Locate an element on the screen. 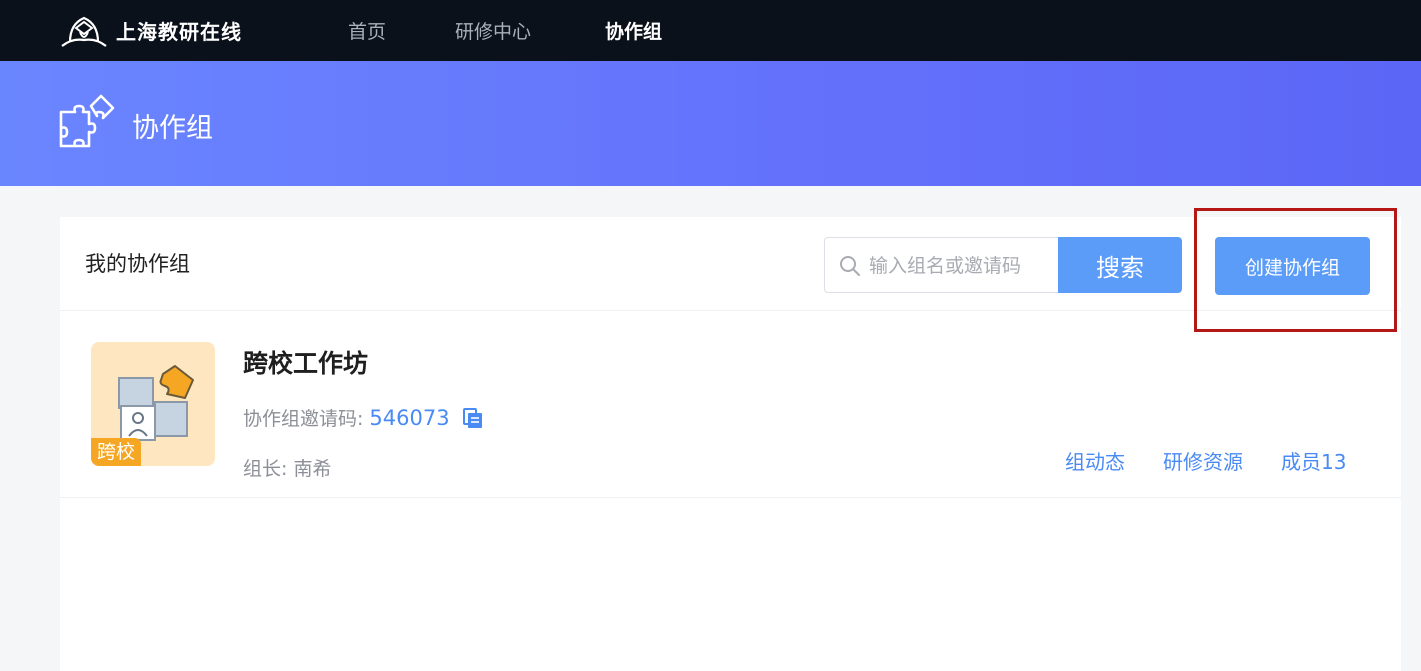  group-name: 跨校工作坊 is located at coordinates (305, 362).